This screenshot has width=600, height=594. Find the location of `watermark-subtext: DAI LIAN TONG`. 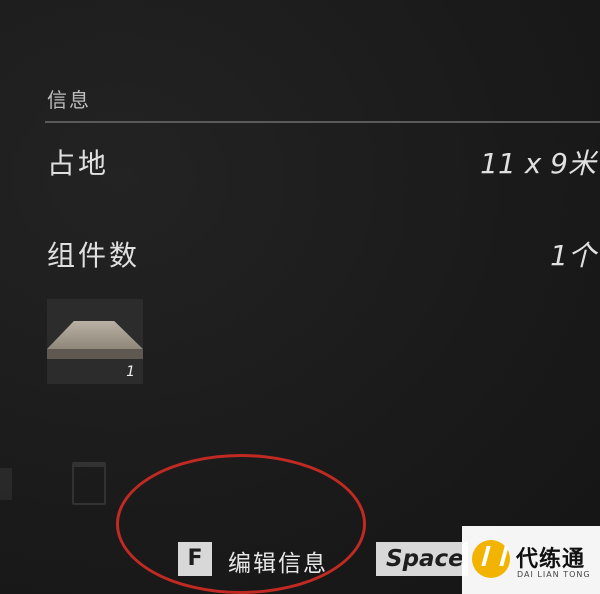

watermark-subtext: DAI LIAN TONG is located at coordinates (554, 574).